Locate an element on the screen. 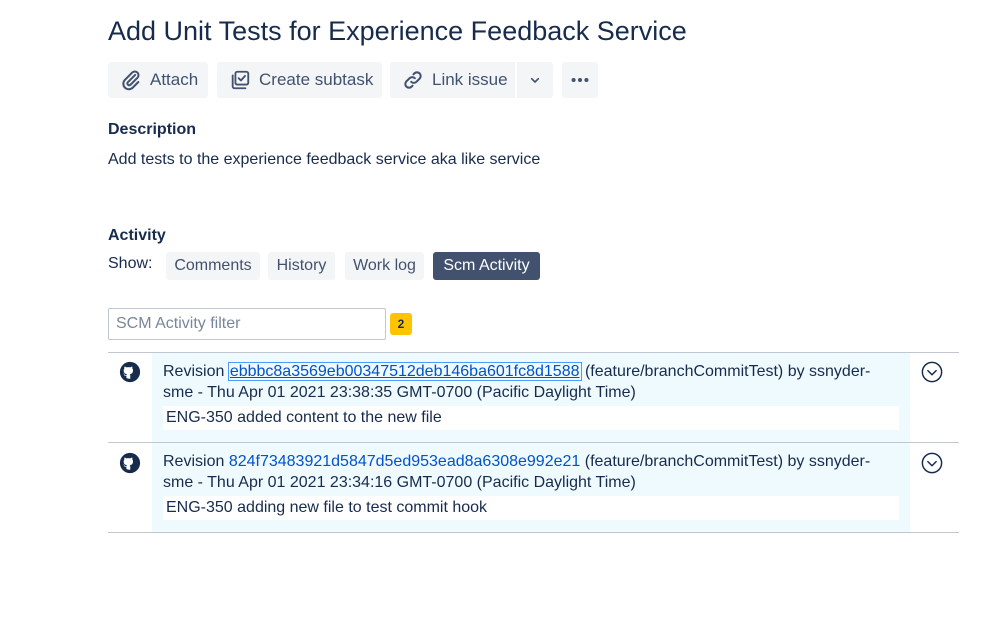 The width and height of the screenshot is (999, 628). tab-scm-activity: Scm Activity is located at coordinates (486, 266).